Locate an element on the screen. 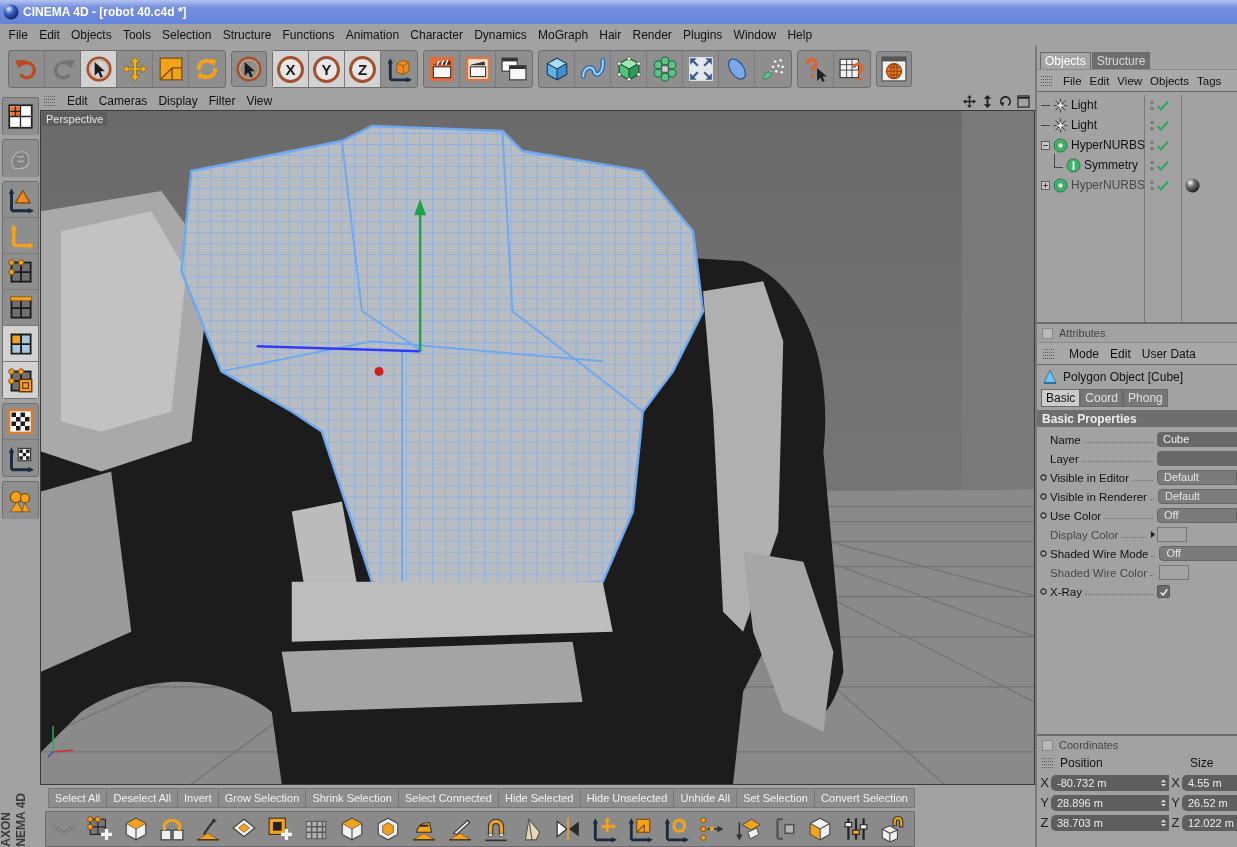 The image size is (1237, 847). menu-item: Render is located at coordinates (652, 35).